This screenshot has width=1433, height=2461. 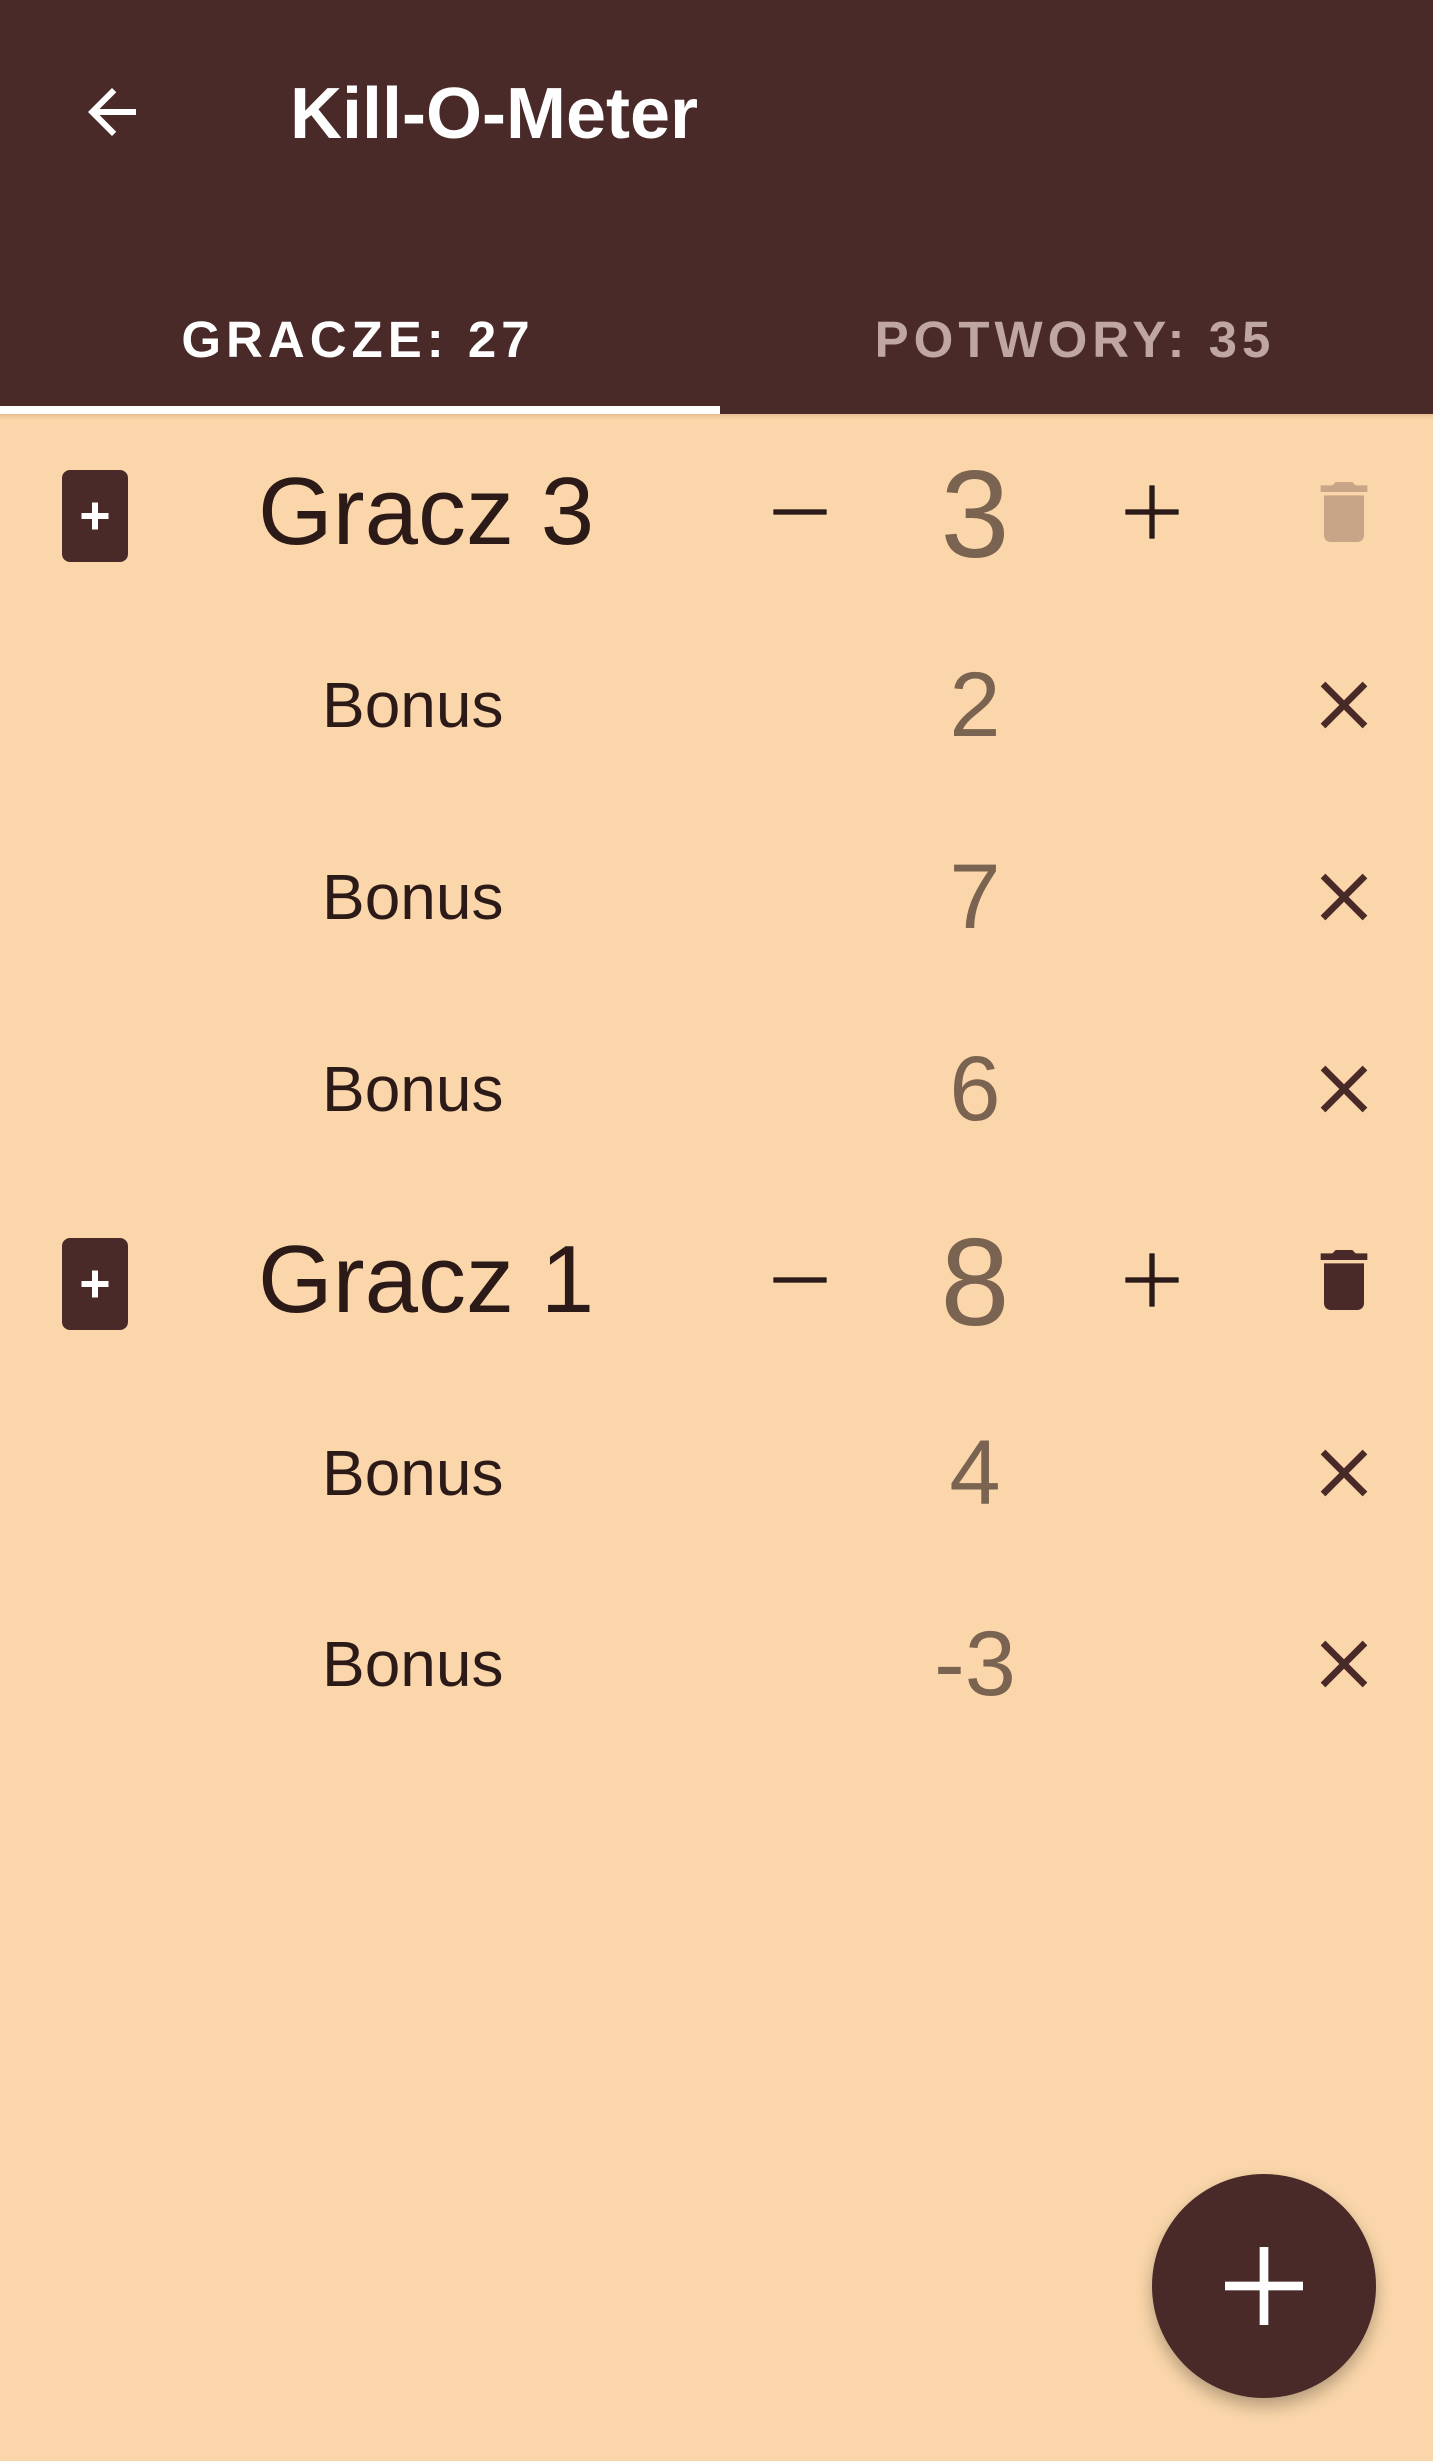 I want to click on back-button, so click(x=112, y=112).